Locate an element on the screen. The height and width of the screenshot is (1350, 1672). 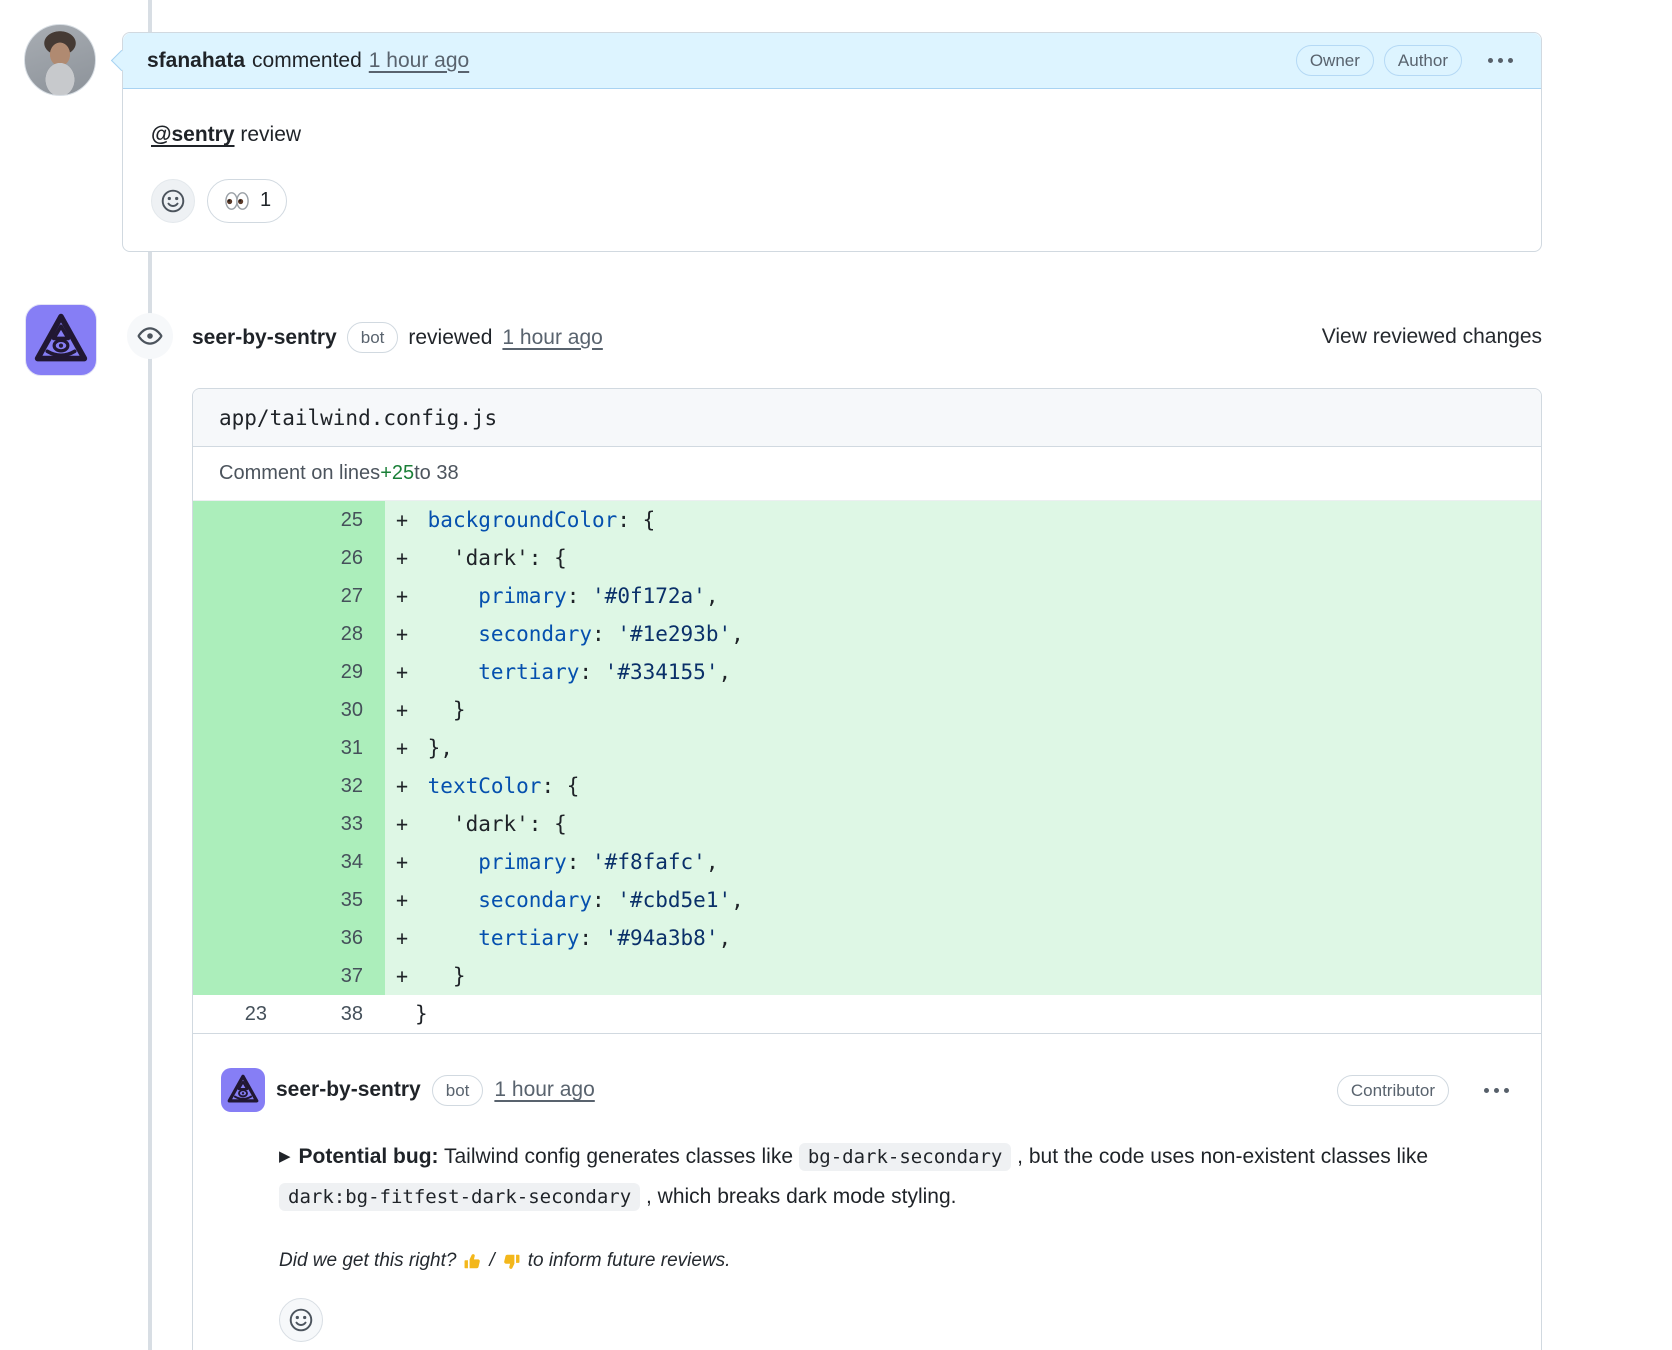
diff-line: 33 + 'dark': { is located at coordinates (867, 824).